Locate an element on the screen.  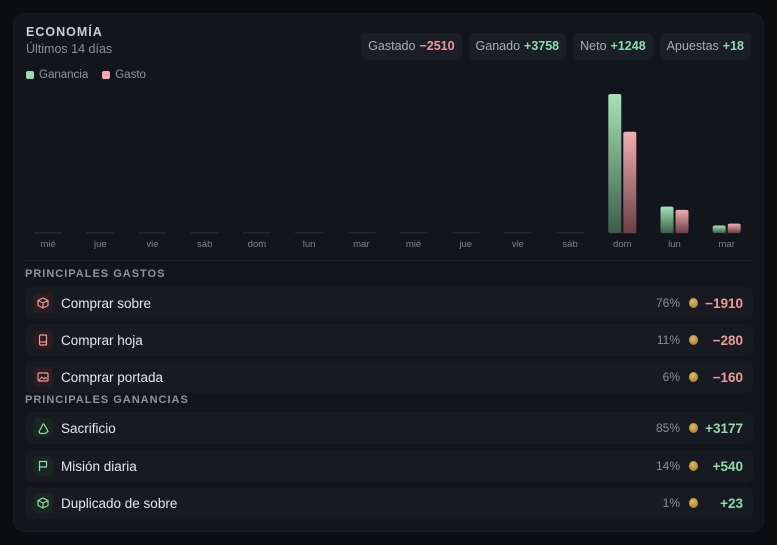
section-divider is located at coordinates (389, 260).